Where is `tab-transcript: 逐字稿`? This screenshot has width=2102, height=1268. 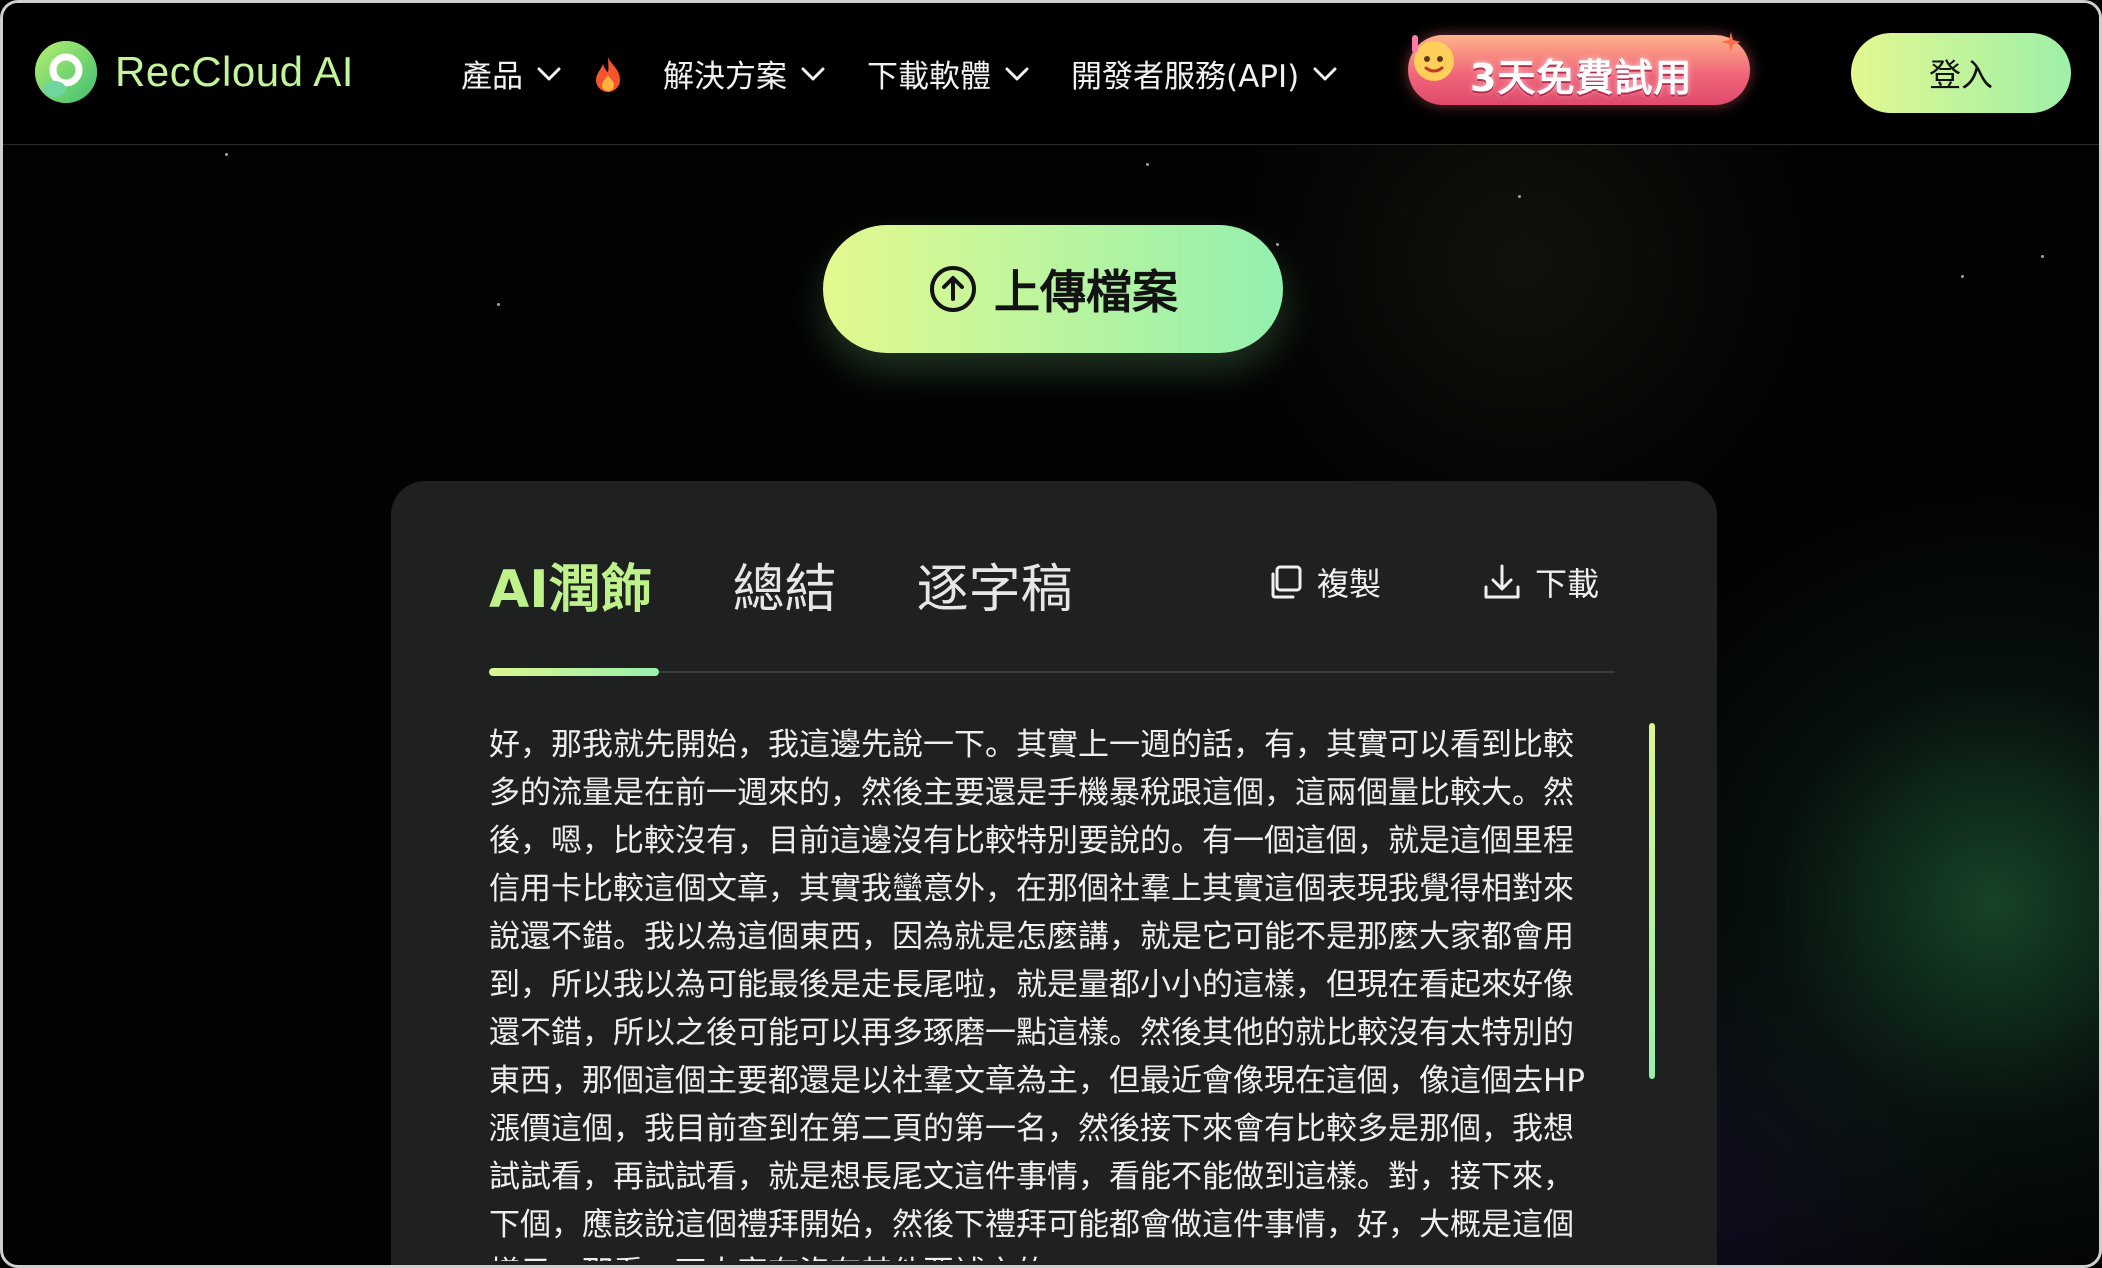
tab-transcript: 逐字稿 is located at coordinates (995, 584).